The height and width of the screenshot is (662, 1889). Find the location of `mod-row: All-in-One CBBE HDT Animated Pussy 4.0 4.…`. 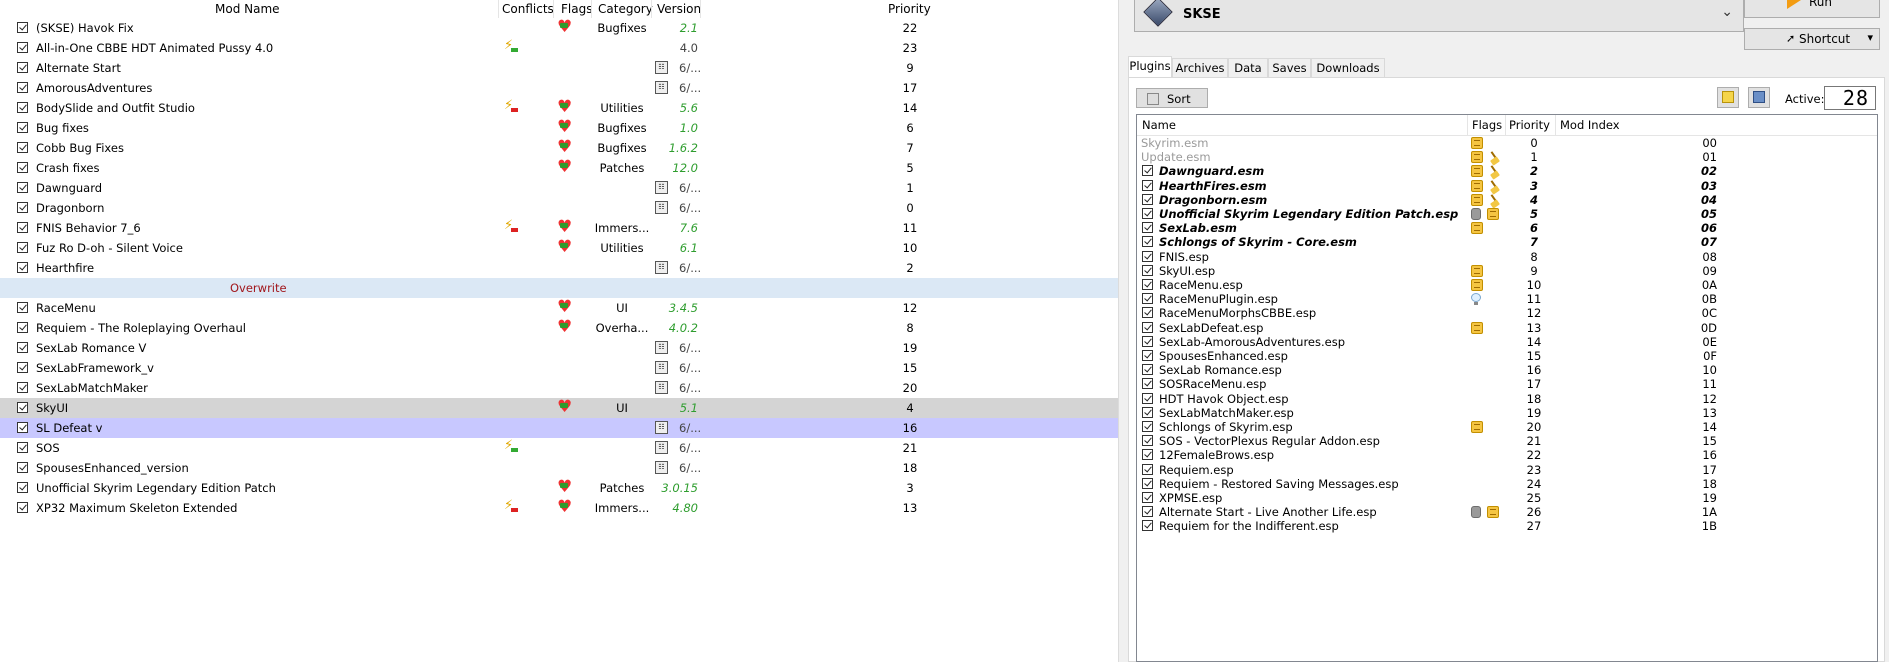

mod-row: All-in-One CBBE HDT Animated Pussy 4.0 4.… is located at coordinates (559, 48).